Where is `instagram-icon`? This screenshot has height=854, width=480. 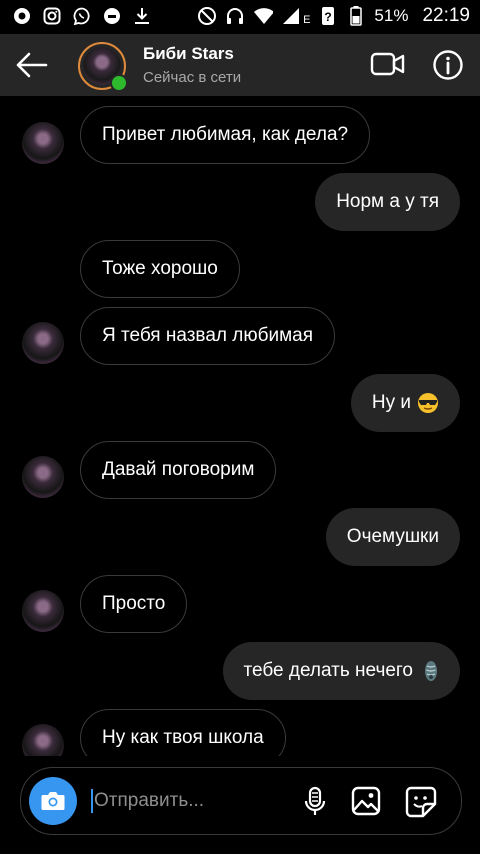 instagram-icon is located at coordinates (52, 16).